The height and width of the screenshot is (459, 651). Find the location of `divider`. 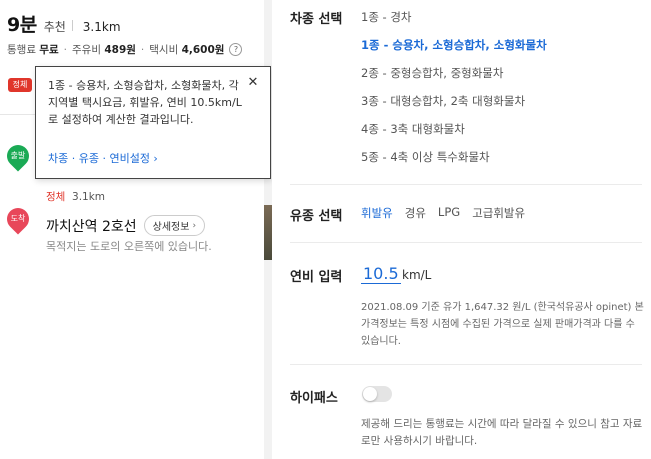

divider is located at coordinates (72, 25).